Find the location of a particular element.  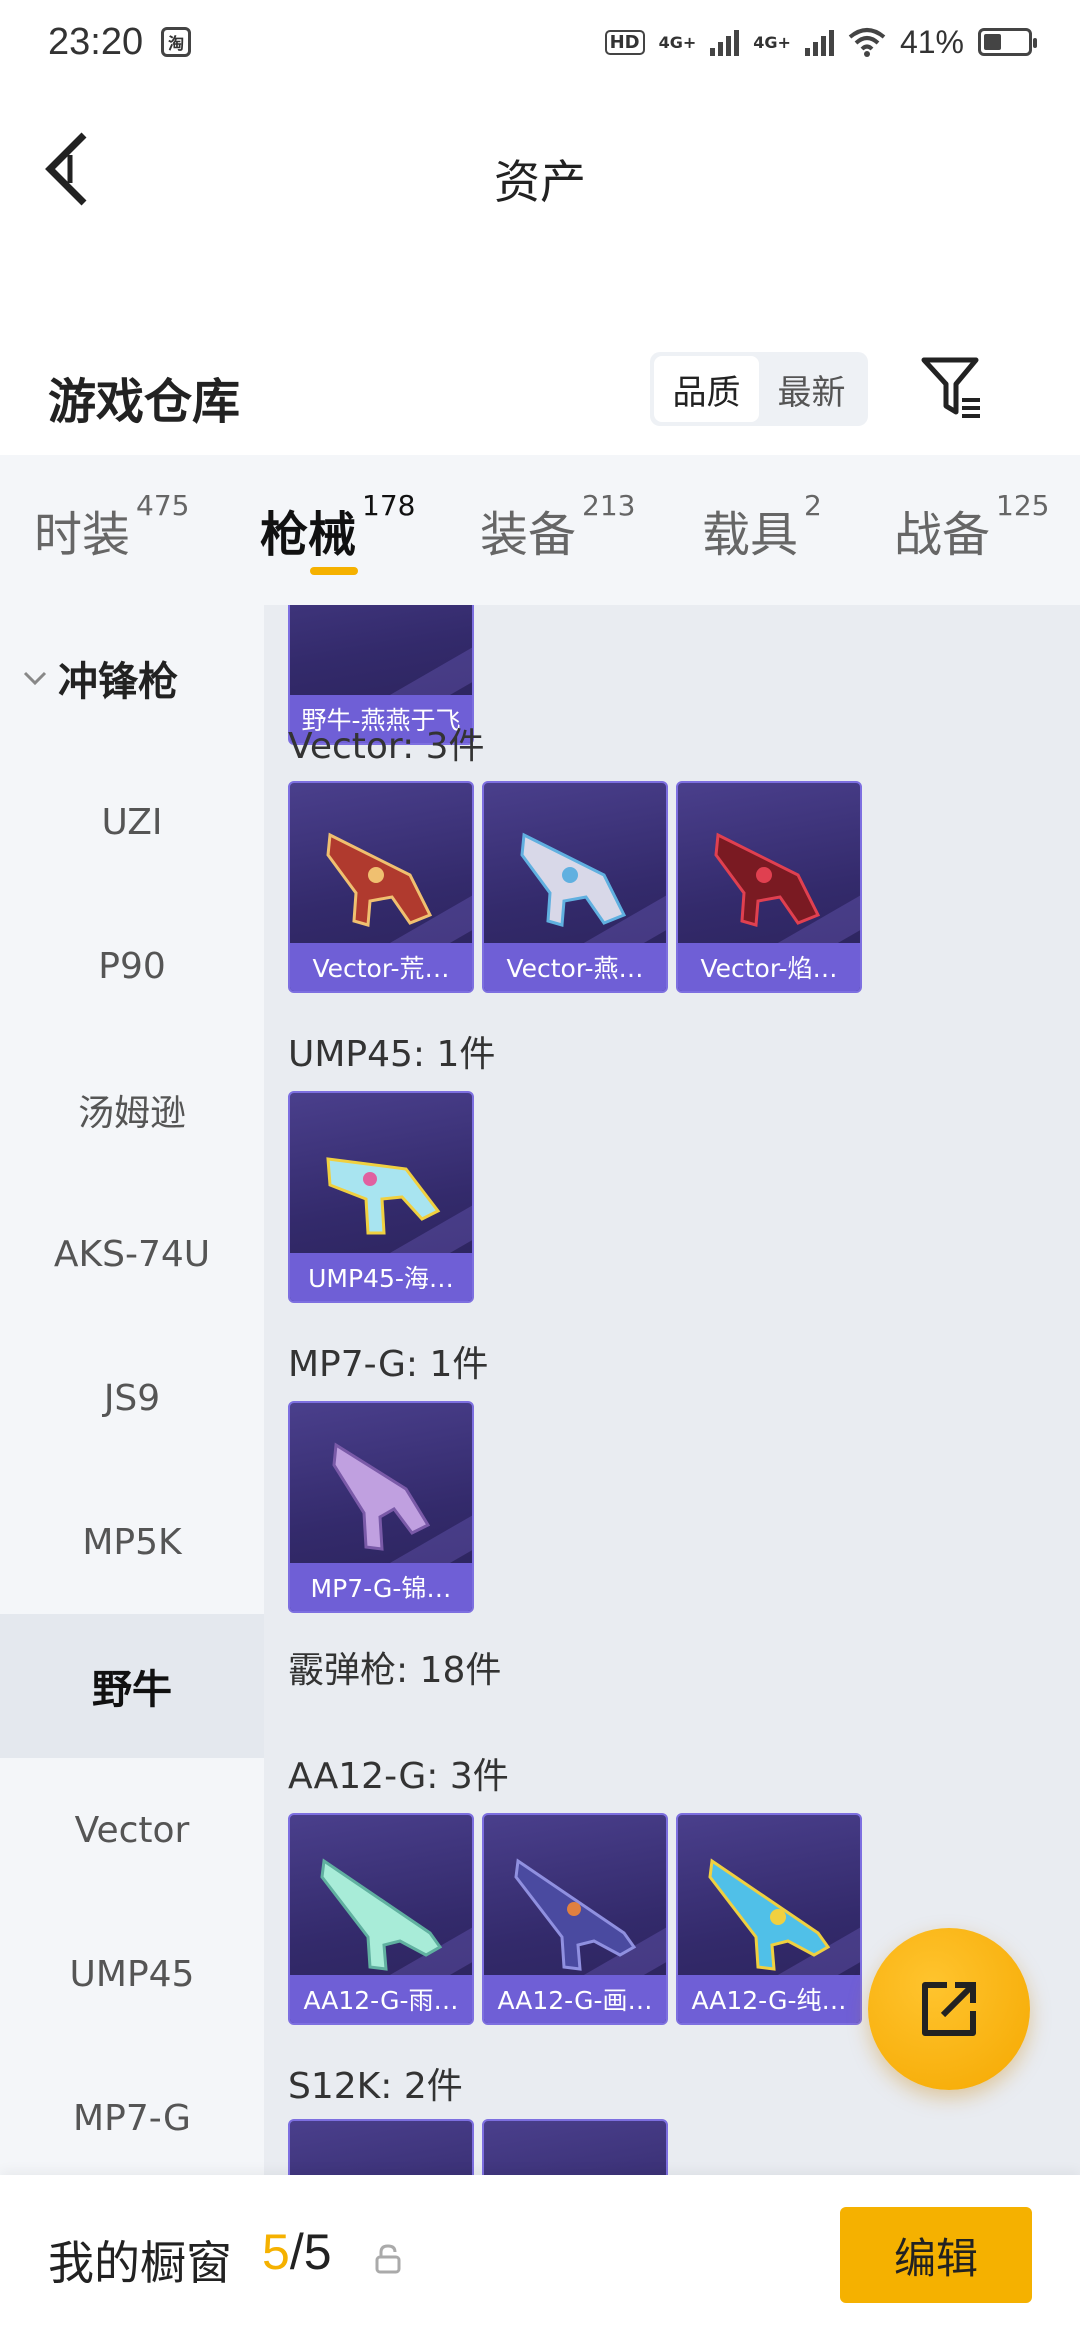

sidebar-item-js9: JS9 is located at coordinates (132, 1398).